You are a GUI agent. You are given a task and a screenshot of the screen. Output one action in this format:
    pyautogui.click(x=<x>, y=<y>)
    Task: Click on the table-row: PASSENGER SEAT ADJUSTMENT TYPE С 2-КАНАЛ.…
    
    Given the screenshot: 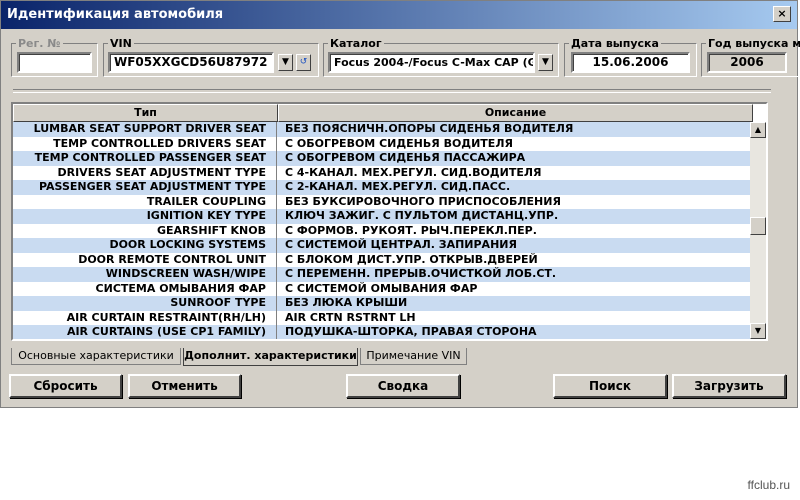 What is the action you would take?
    pyautogui.click(x=383, y=187)
    